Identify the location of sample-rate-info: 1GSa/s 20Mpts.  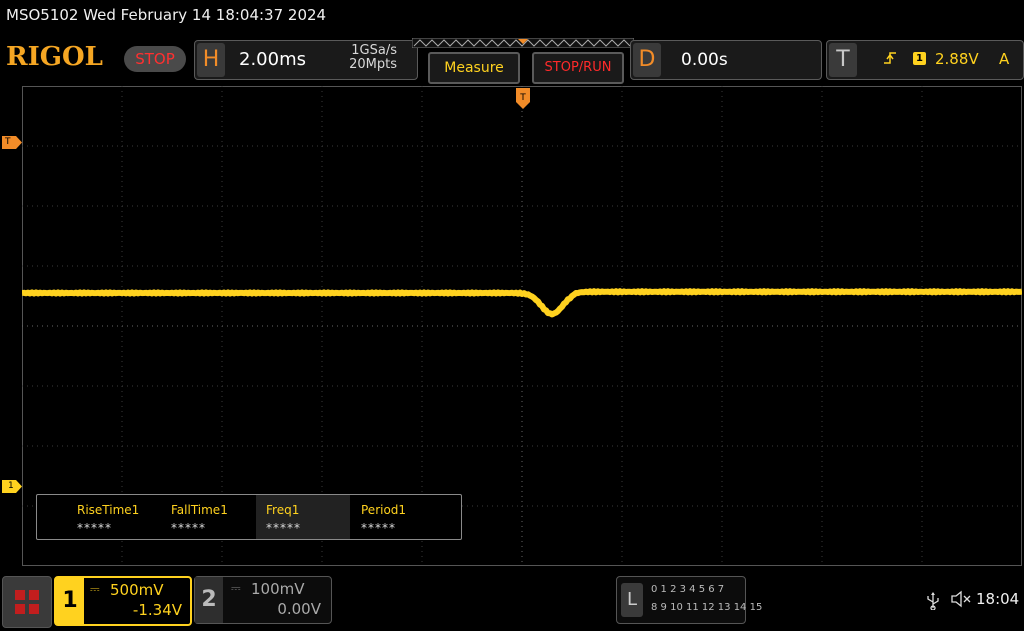
(370, 58).